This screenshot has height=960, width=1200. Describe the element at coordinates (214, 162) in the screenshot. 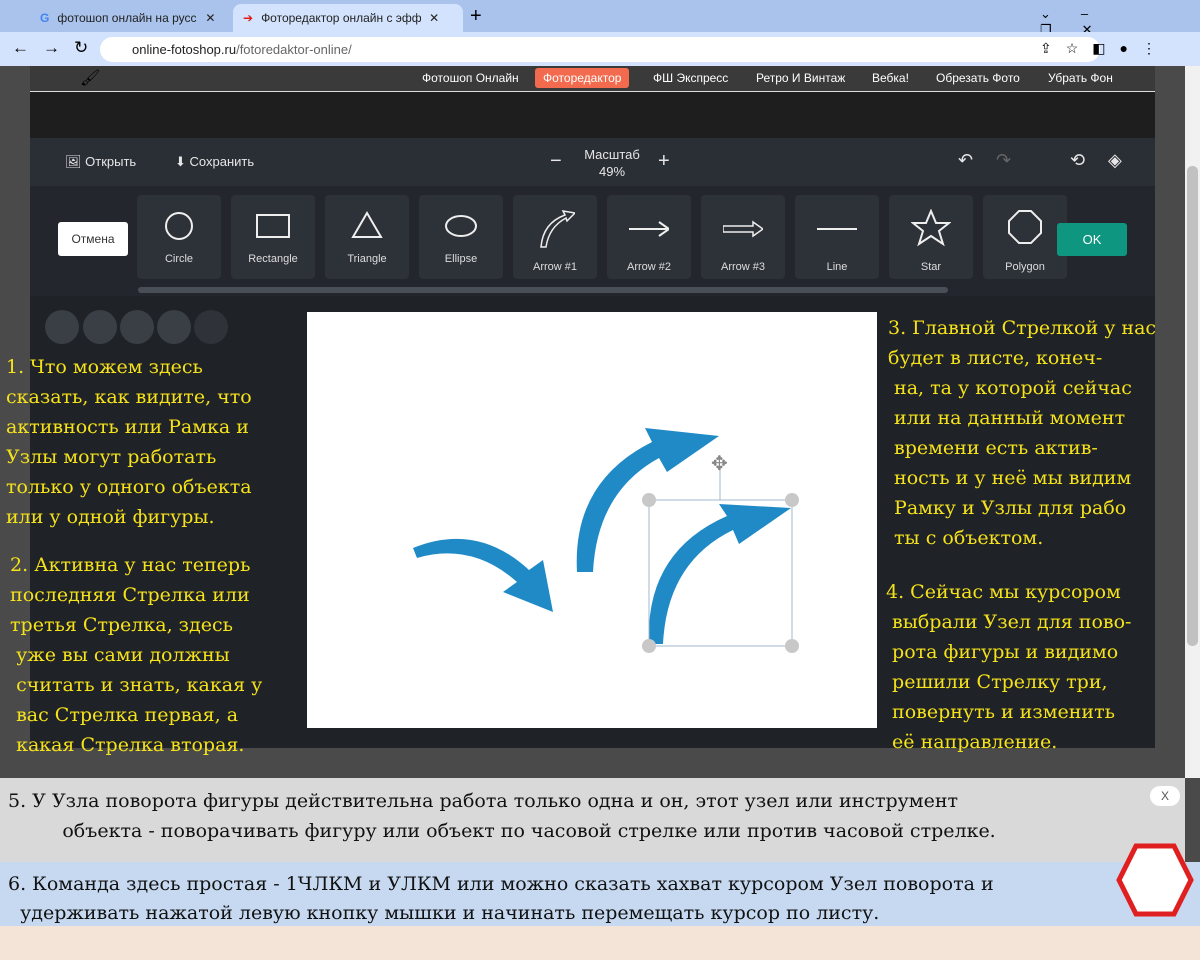

I see `save-button: ⬇ Сохранить` at that location.